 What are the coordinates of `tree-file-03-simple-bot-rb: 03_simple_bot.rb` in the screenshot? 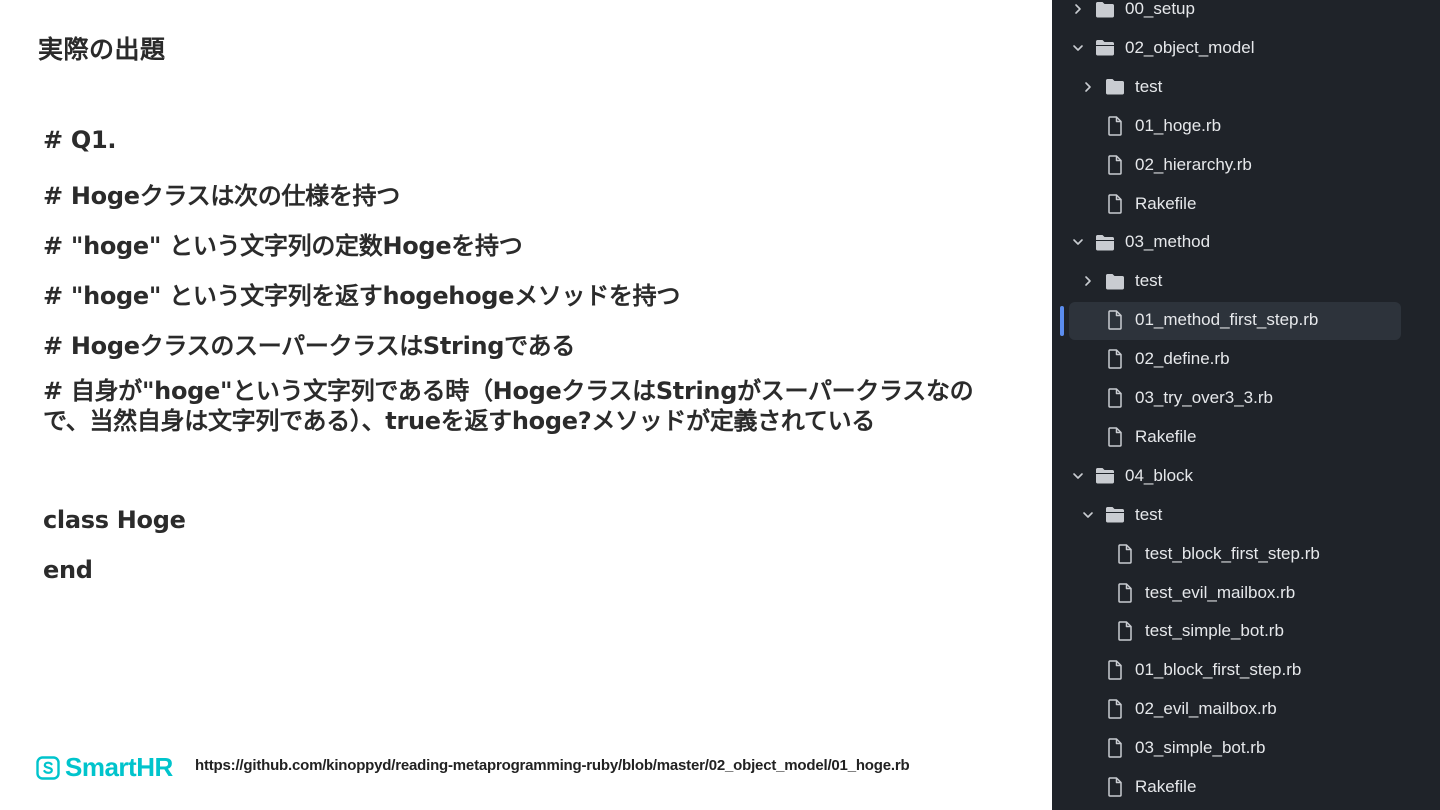 It's located at (1173, 748).